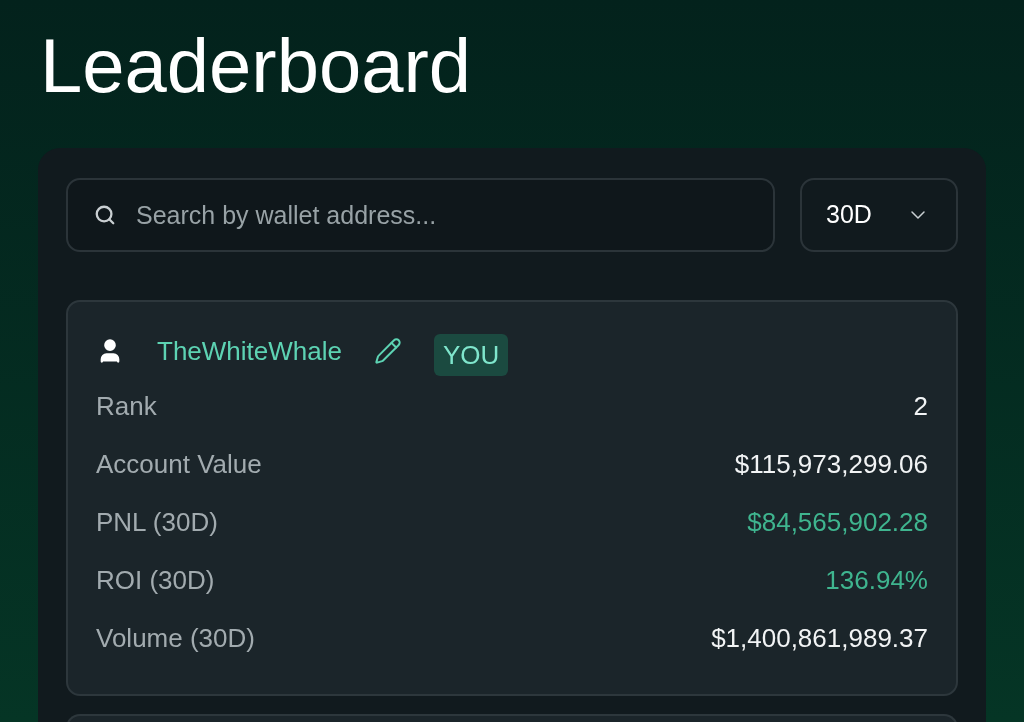 The height and width of the screenshot is (722, 1024). What do you see at coordinates (126, 406) in the screenshot?
I see `stat-label: Rank` at bounding box center [126, 406].